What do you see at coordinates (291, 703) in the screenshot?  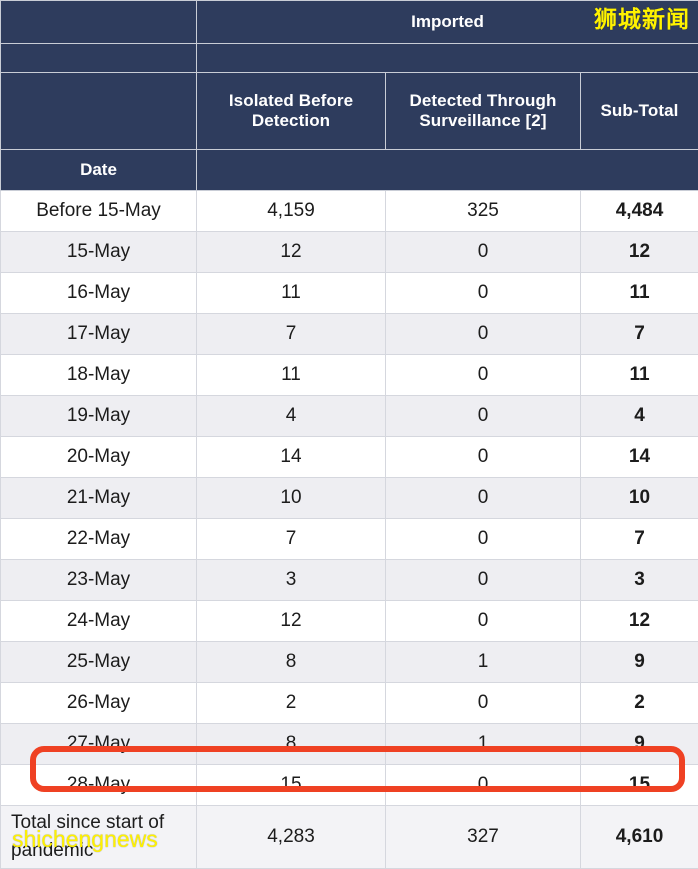 I see `cell-isolated: 2` at bounding box center [291, 703].